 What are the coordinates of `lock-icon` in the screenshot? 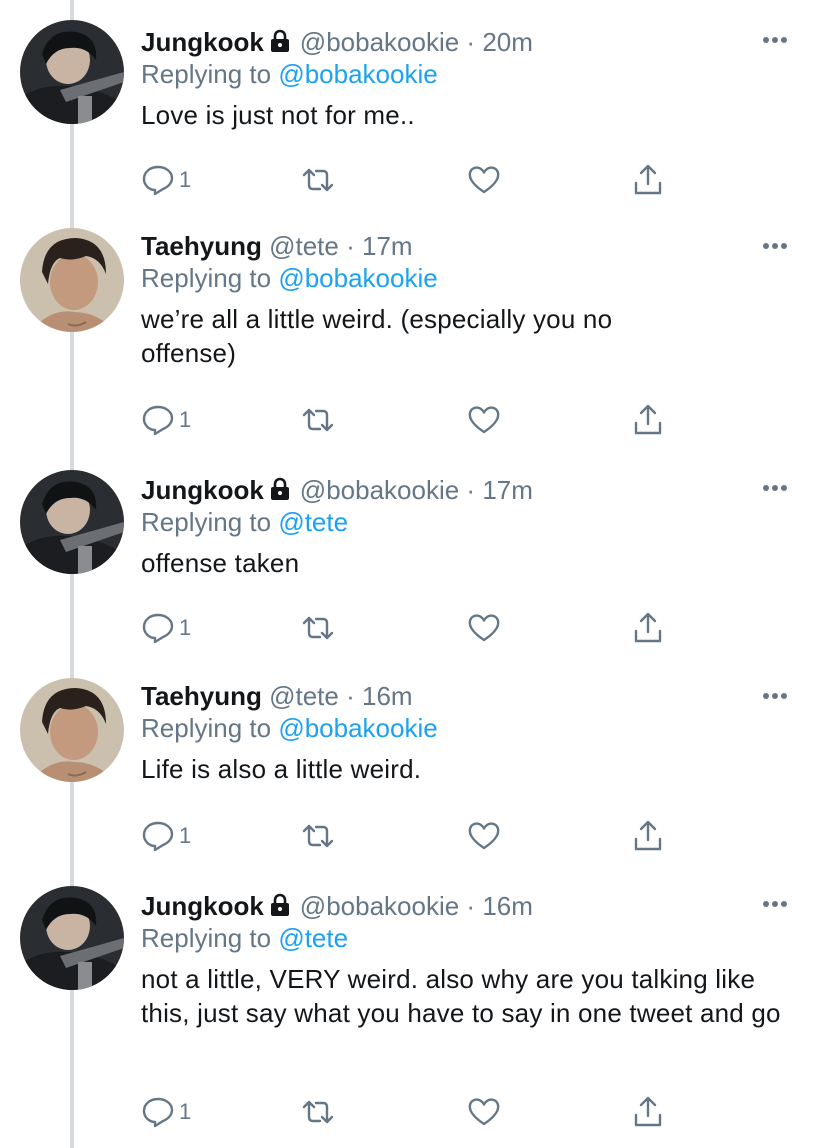 It's located at (279, 488).